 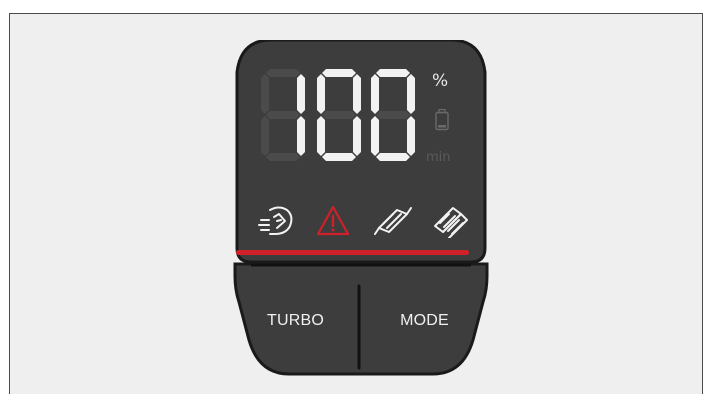 What do you see at coordinates (442, 121) in the screenshot?
I see `battery-icon` at bounding box center [442, 121].